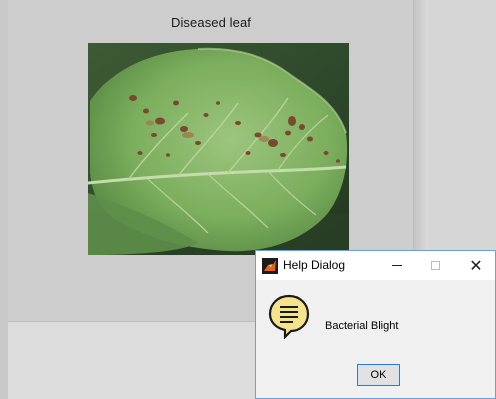 The width and height of the screenshot is (496, 399). I want to click on matlab-icon, so click(270, 266).